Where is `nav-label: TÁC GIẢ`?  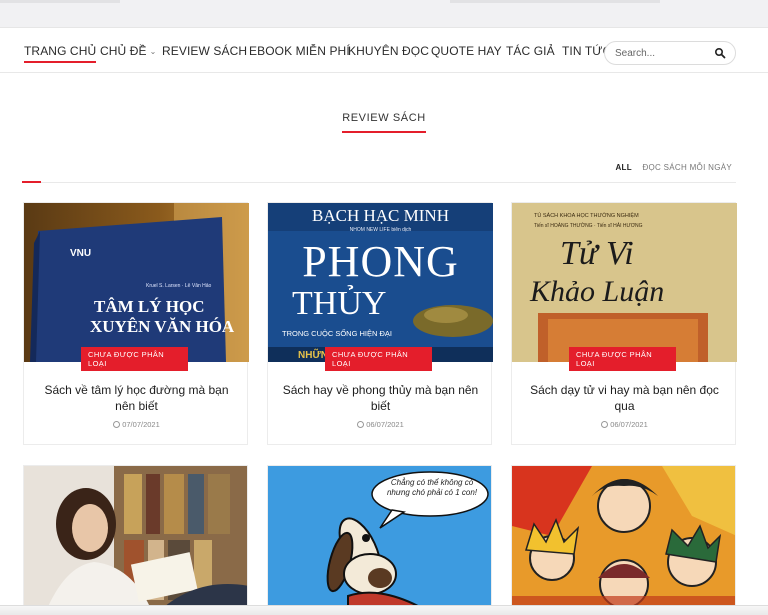
nav-label: TÁC GIẢ is located at coordinates (530, 51).